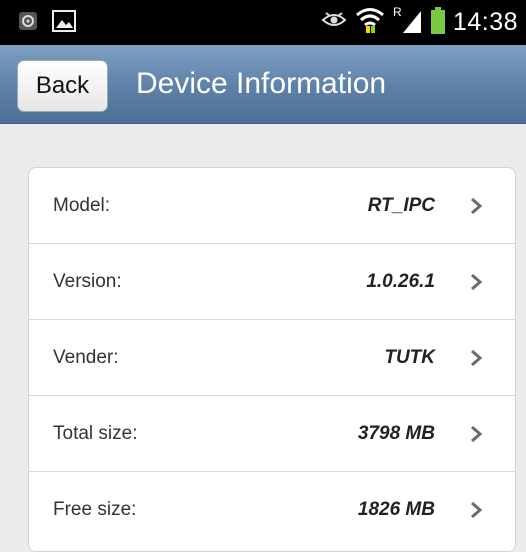  What do you see at coordinates (272, 510) in the screenshot?
I see `info-row-free-size: Free size: 1826 MB` at bounding box center [272, 510].